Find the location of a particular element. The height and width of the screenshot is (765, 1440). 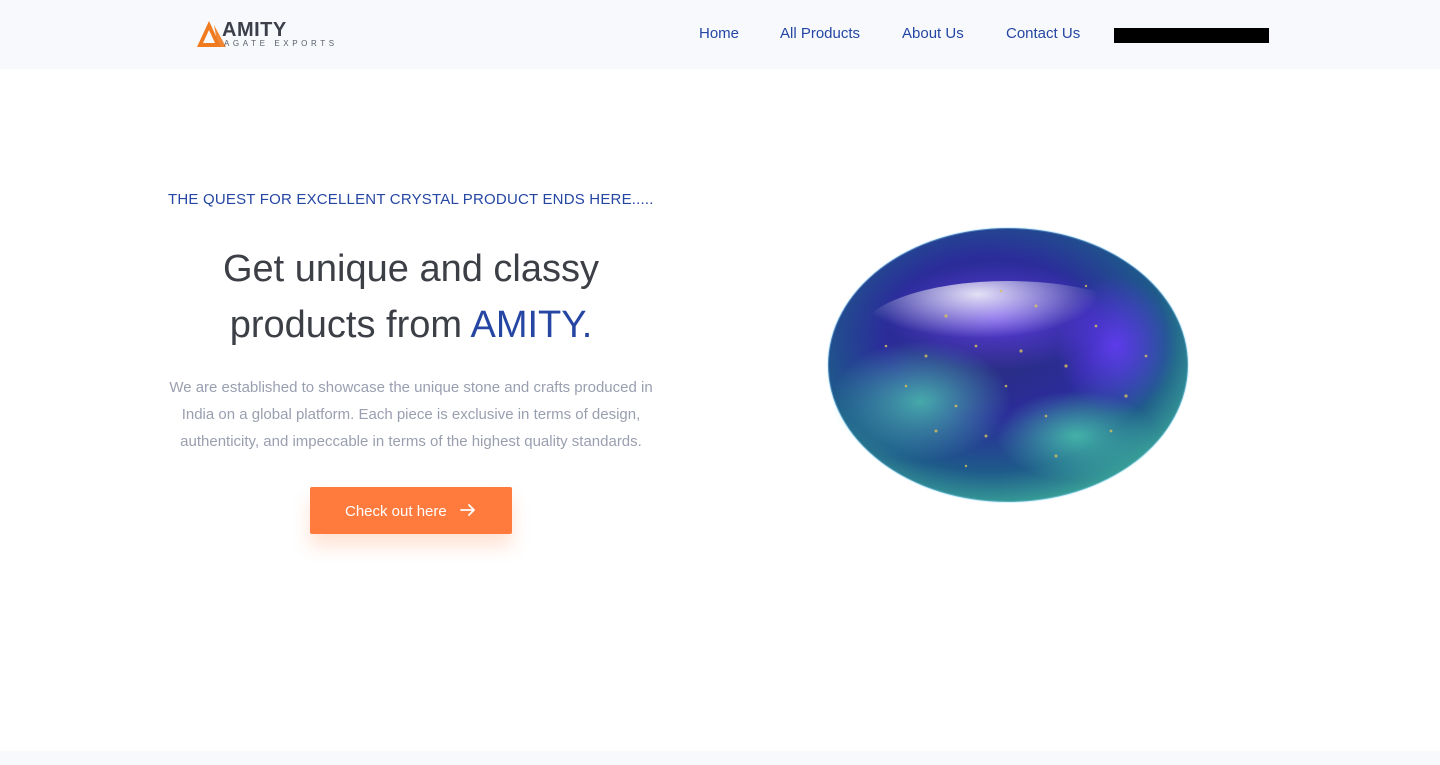

footer-strip is located at coordinates (720, 758).